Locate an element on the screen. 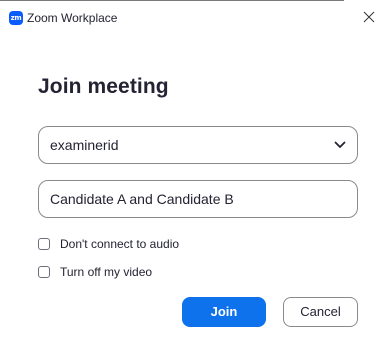 The width and height of the screenshot is (380, 353). close-icon is located at coordinates (369, 17).